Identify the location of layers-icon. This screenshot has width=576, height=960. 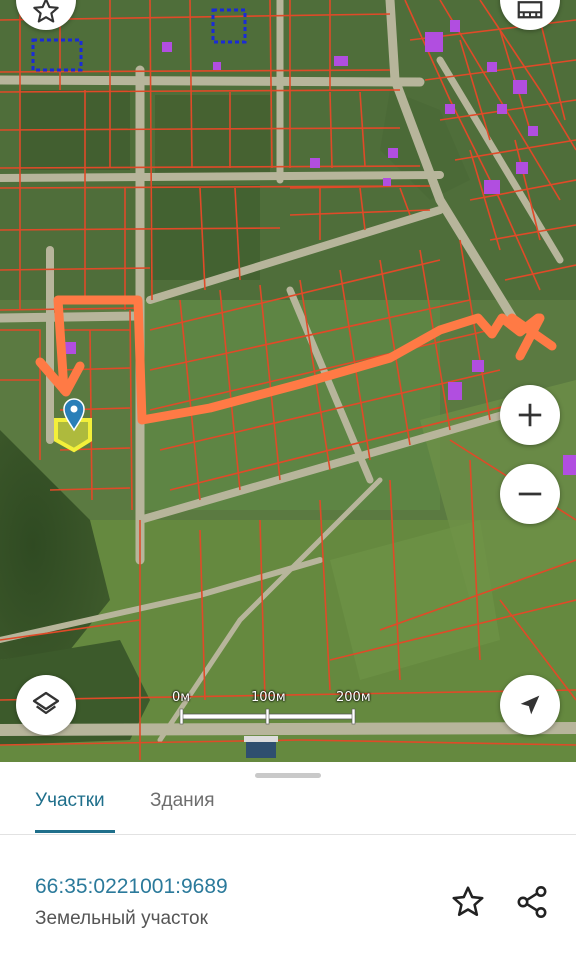
(46, 703).